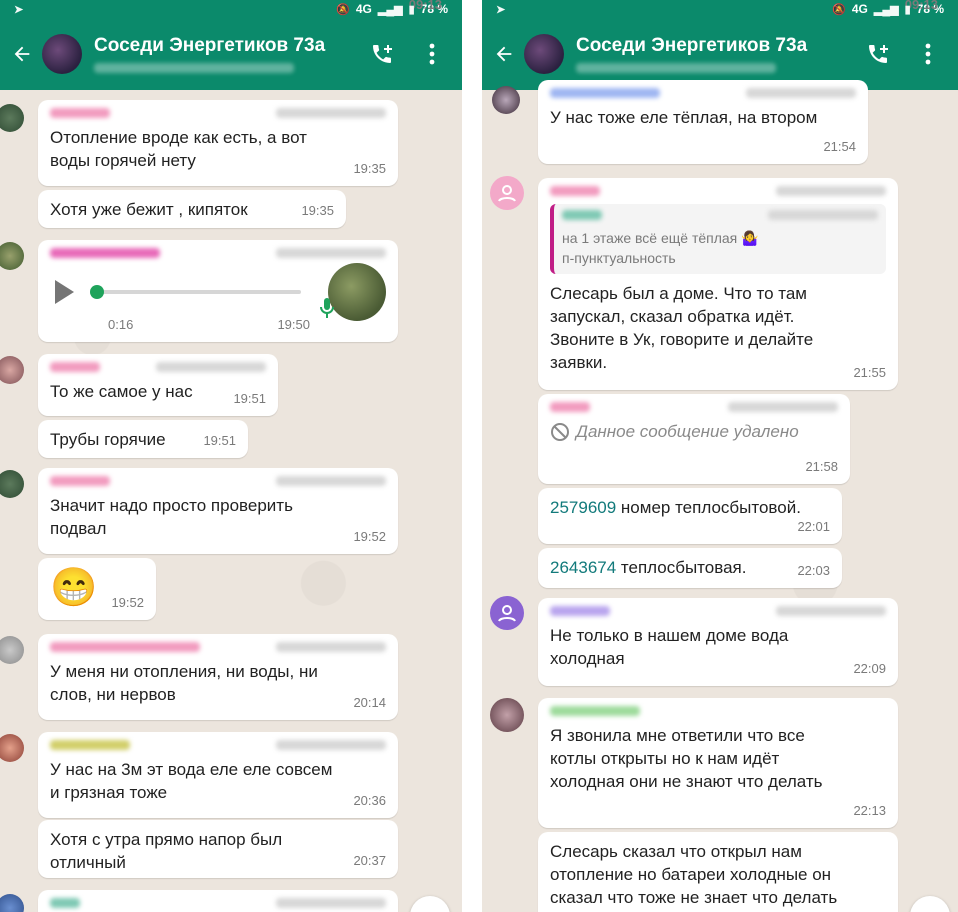 The image size is (958, 912). Describe the element at coordinates (678, 293) in the screenshot. I see `message-text: Слесарь был а доме. Что то там` at that location.